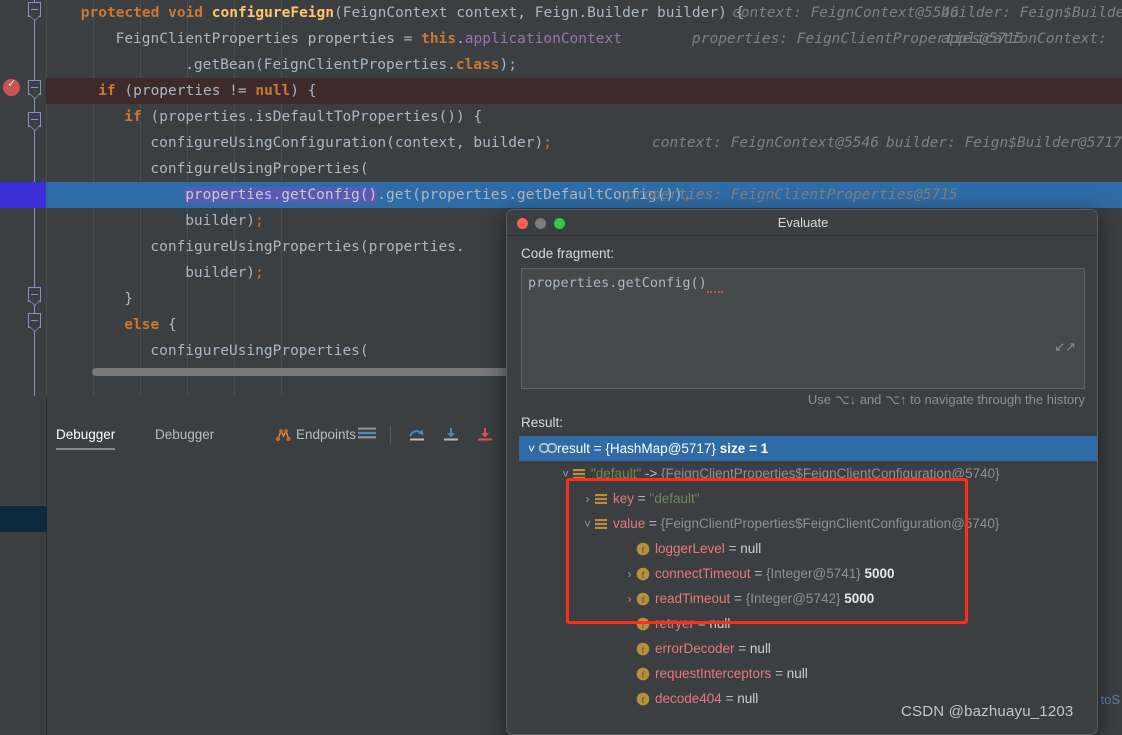 Image resolution: width=1122 pixels, height=735 pixels. I want to click on result-row: f requestInterceptors = null, so click(663, 673).